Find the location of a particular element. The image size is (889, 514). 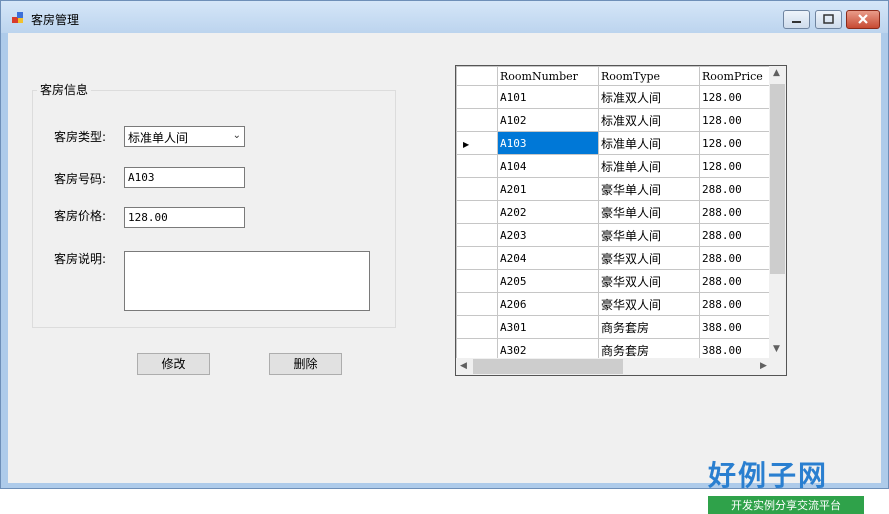

horizontal-scroll-thumb is located at coordinates (548, 366).